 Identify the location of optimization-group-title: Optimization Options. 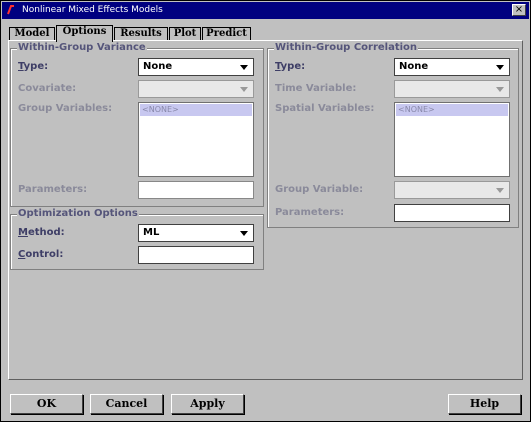
(78, 214).